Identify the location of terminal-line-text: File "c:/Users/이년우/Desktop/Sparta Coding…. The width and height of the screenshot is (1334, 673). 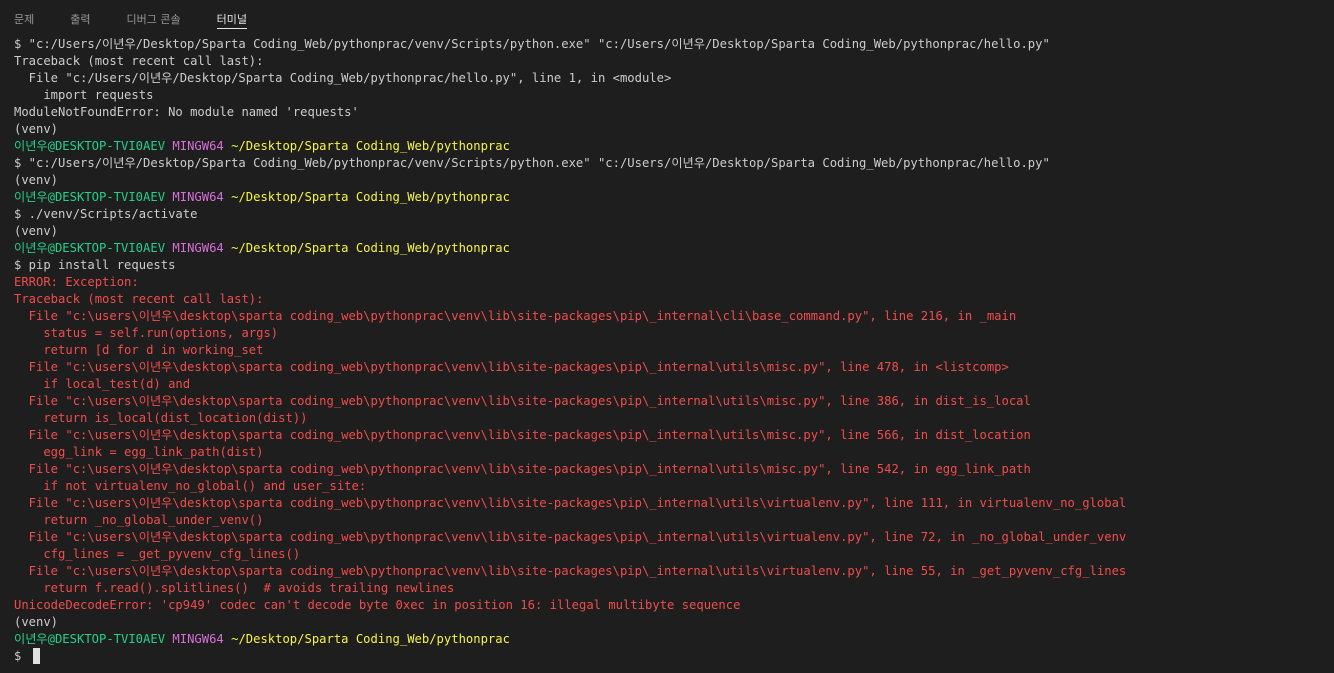
(343, 78).